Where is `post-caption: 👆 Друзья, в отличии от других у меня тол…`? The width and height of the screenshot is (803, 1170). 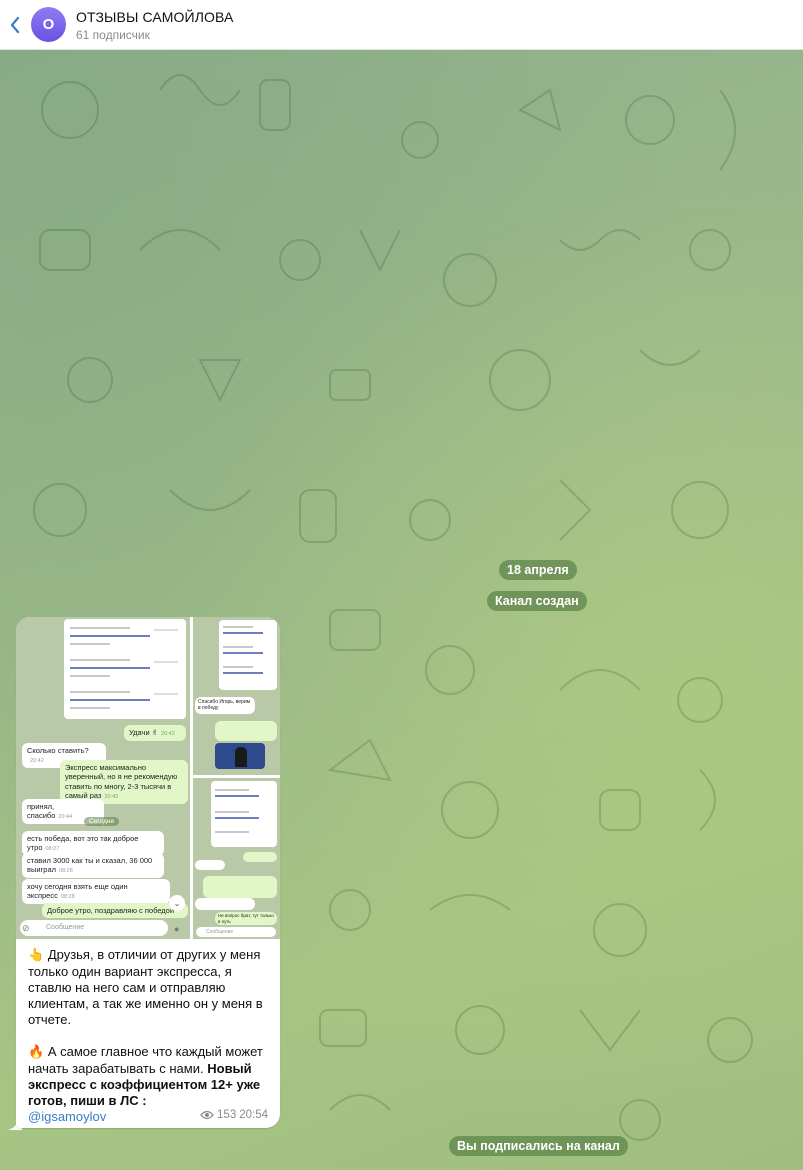 post-caption: 👆 Друзья, в отличии от других у меня тол… is located at coordinates (148, 1036).